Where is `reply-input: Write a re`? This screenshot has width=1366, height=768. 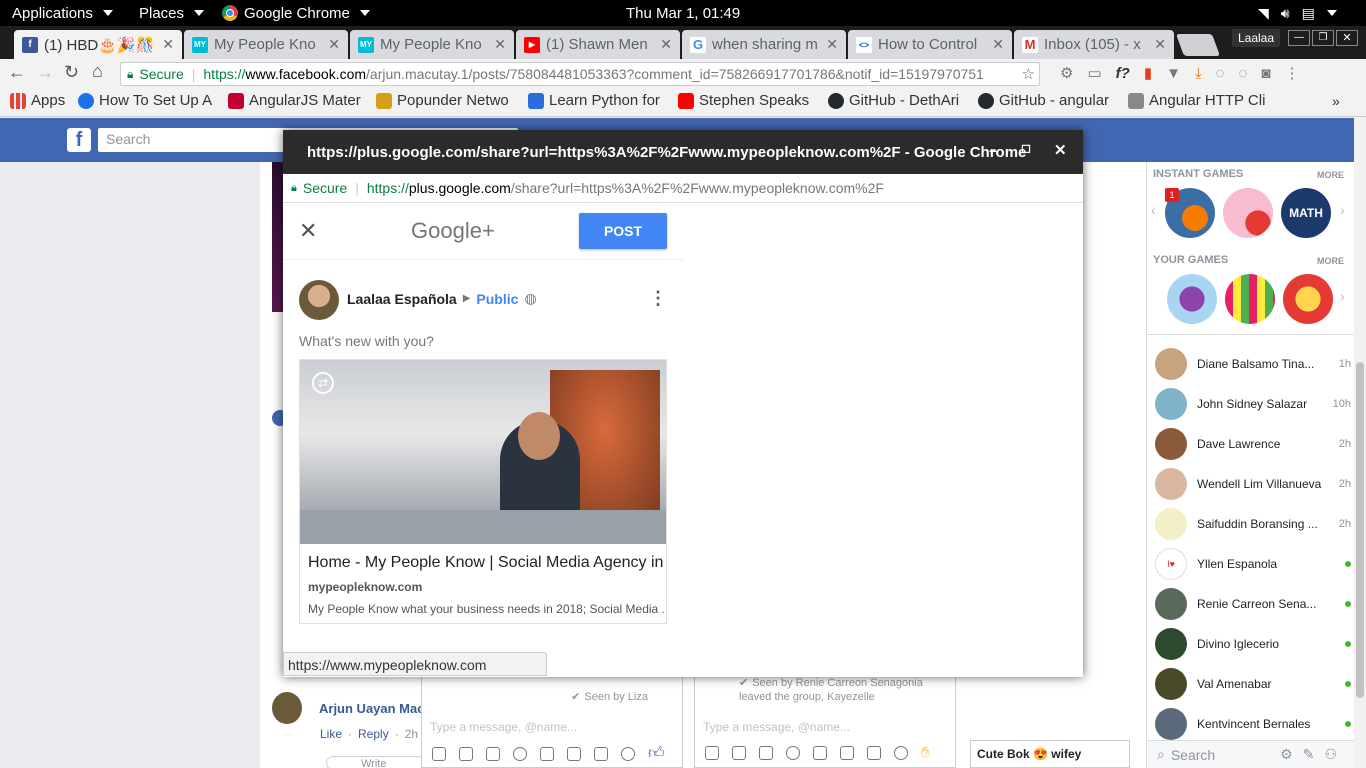 reply-input: Write a re is located at coordinates (376, 762).